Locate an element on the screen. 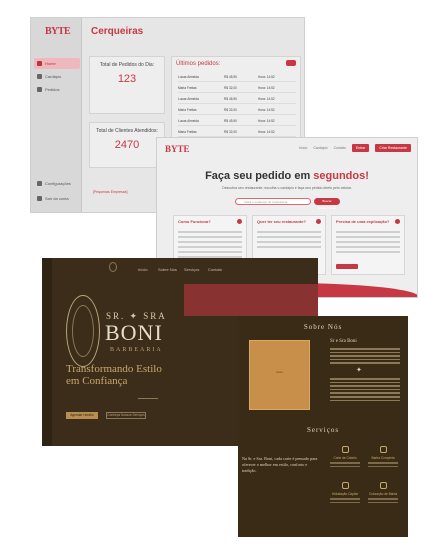 This screenshot has width=447, height=558. about-heading: Sobre Nós is located at coordinates (323, 327).